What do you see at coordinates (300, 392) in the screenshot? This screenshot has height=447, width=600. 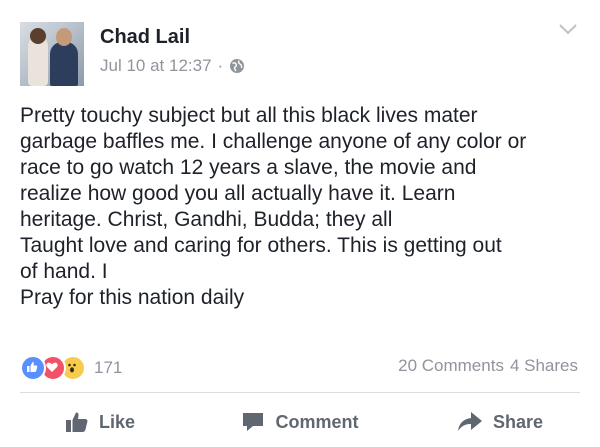 I see `divider` at bounding box center [300, 392].